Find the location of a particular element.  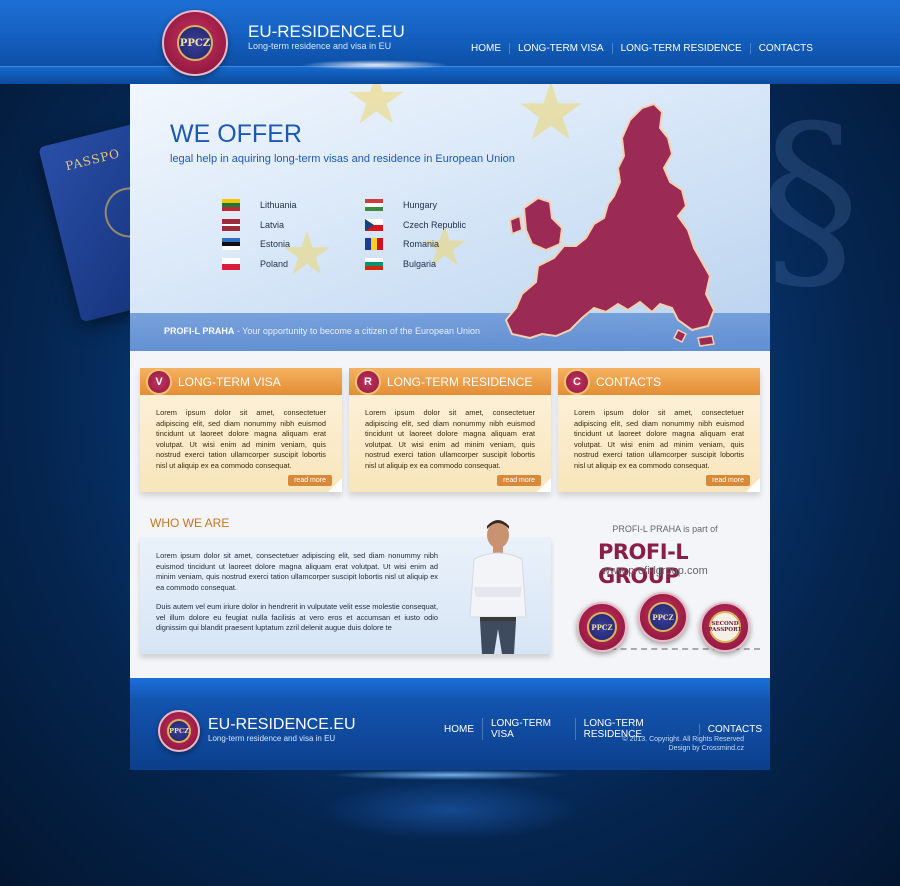

site-title: EU-RESIDENCE.EU is located at coordinates (326, 32).